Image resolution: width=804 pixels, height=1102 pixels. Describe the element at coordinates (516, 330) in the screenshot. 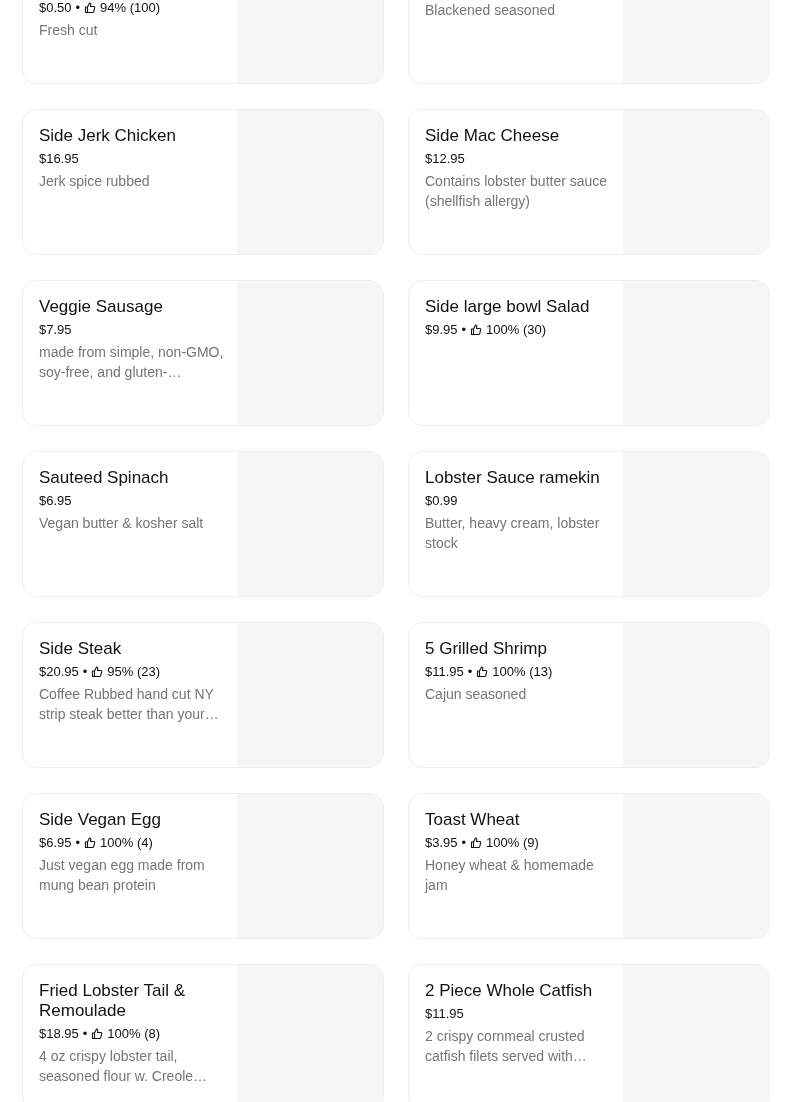

I see `item-rating: 100% (30)` at that location.